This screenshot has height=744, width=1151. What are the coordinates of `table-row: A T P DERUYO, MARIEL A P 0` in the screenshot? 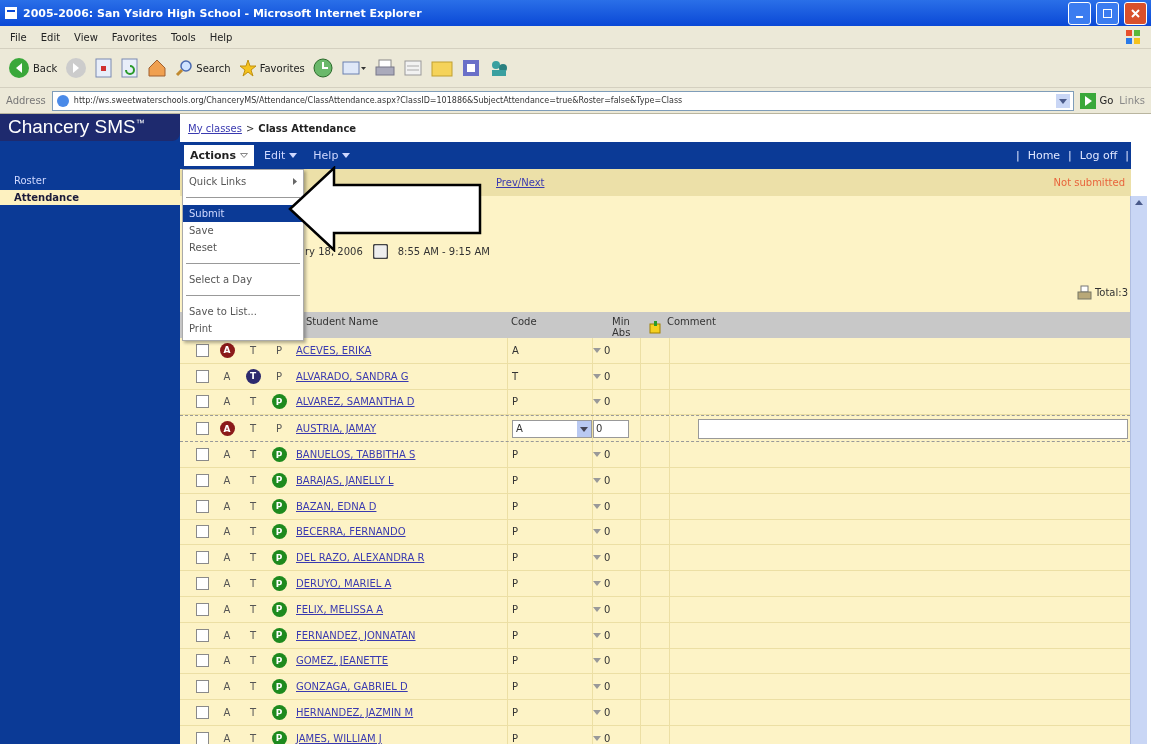 It's located at (655, 584).